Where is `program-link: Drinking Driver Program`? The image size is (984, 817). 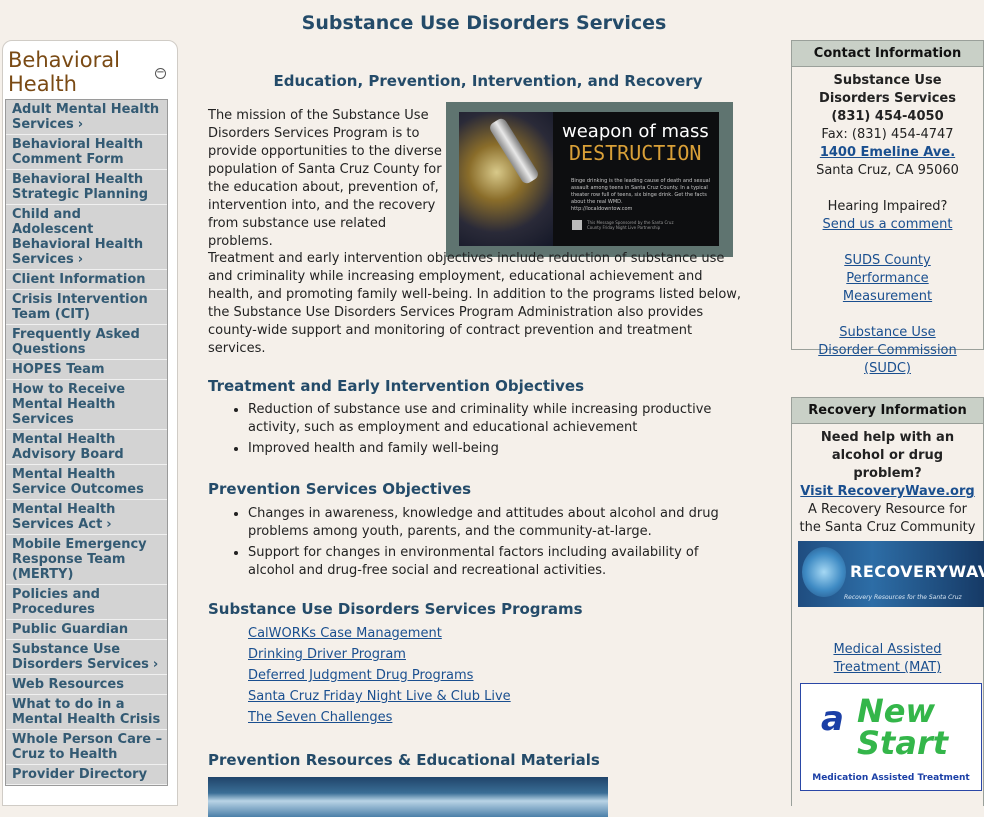
program-link: Drinking Driver Program is located at coordinates (327, 654).